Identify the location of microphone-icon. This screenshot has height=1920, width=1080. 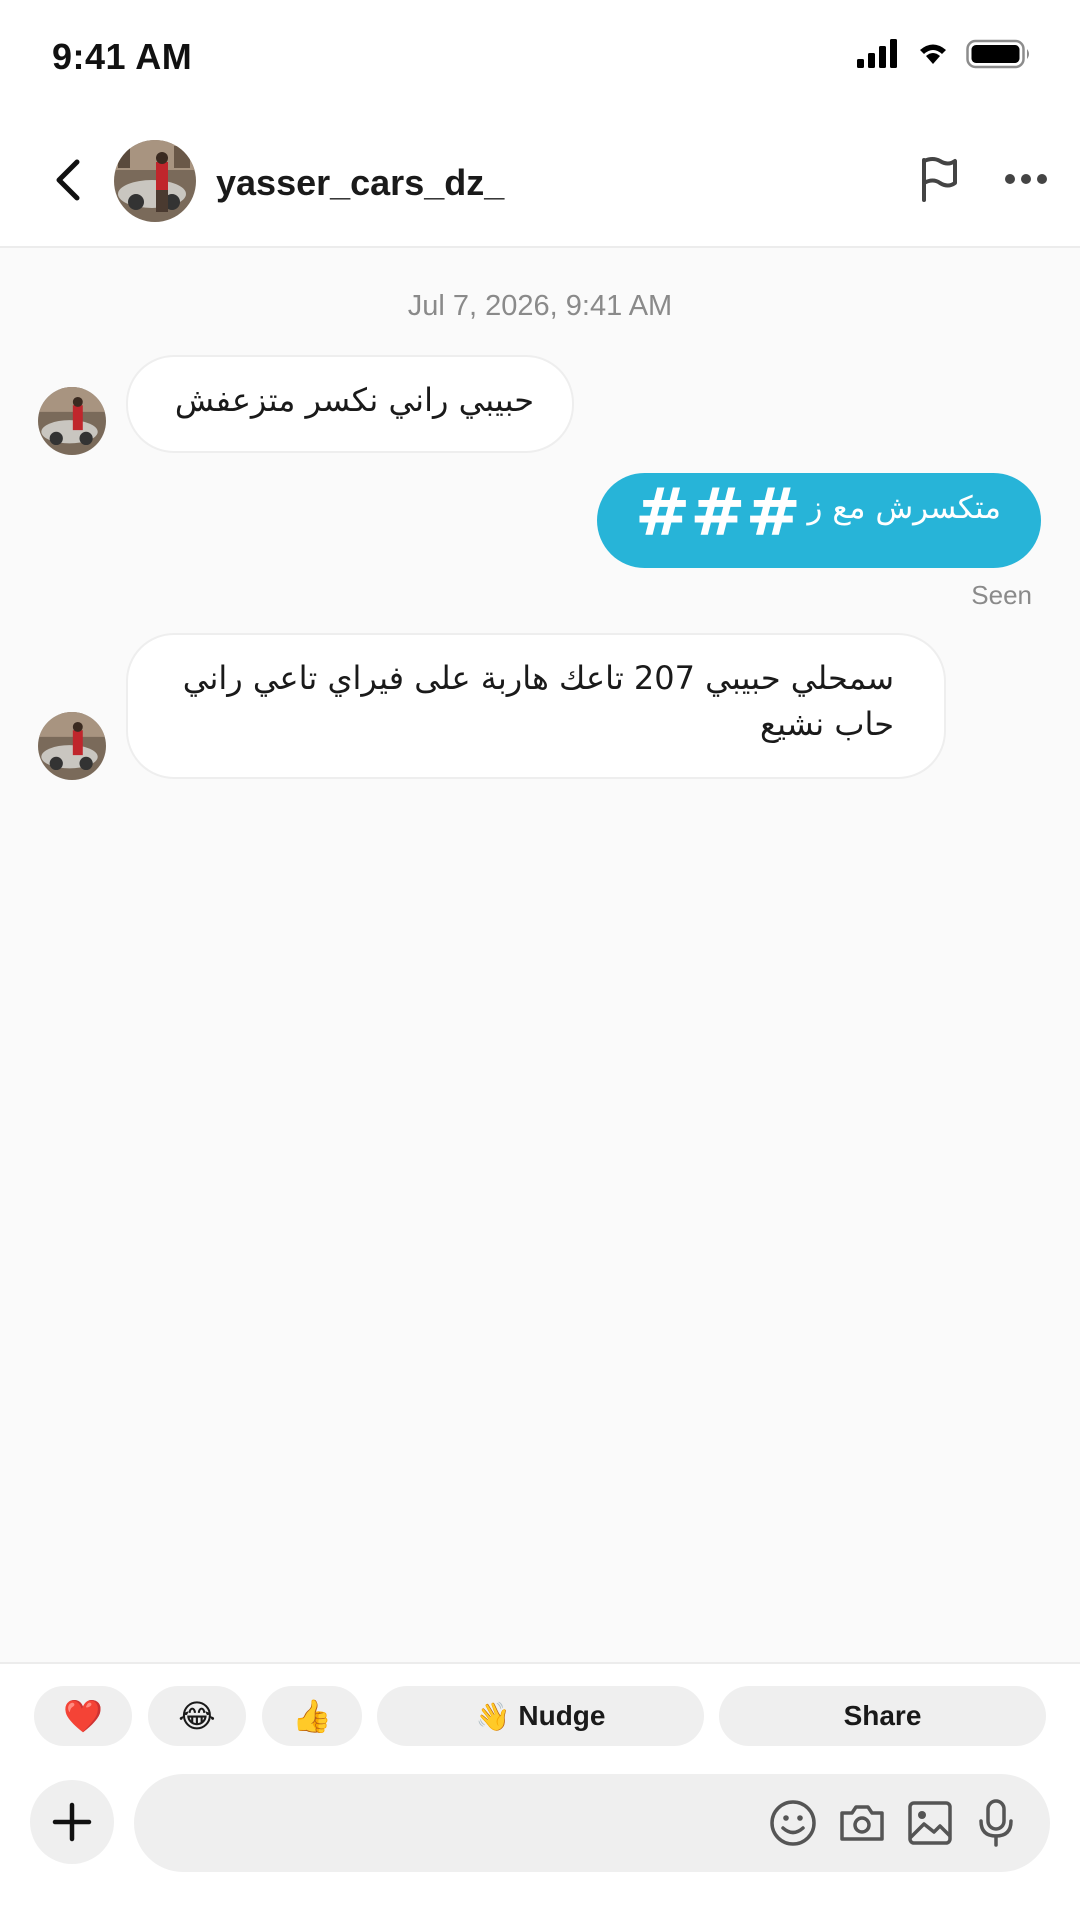
(996, 1823).